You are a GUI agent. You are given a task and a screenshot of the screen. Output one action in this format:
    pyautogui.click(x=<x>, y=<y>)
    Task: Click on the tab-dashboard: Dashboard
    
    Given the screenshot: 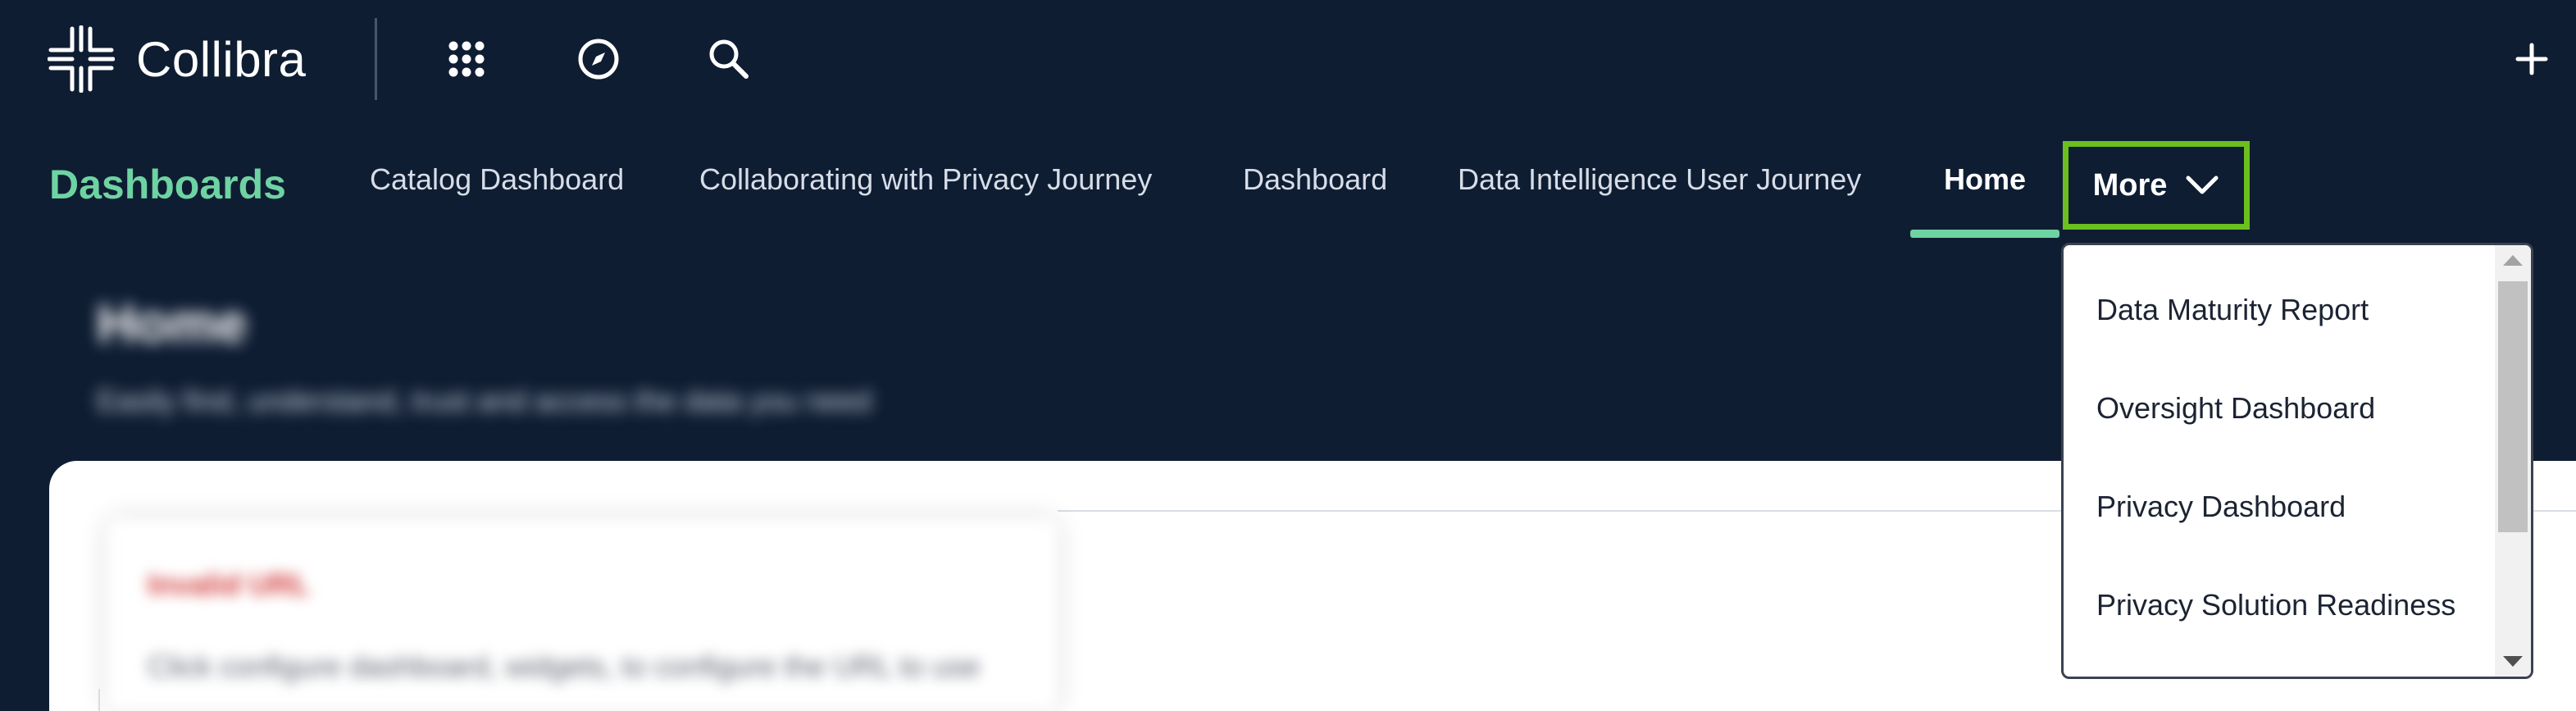 What is the action you would take?
    pyautogui.click(x=1315, y=179)
    